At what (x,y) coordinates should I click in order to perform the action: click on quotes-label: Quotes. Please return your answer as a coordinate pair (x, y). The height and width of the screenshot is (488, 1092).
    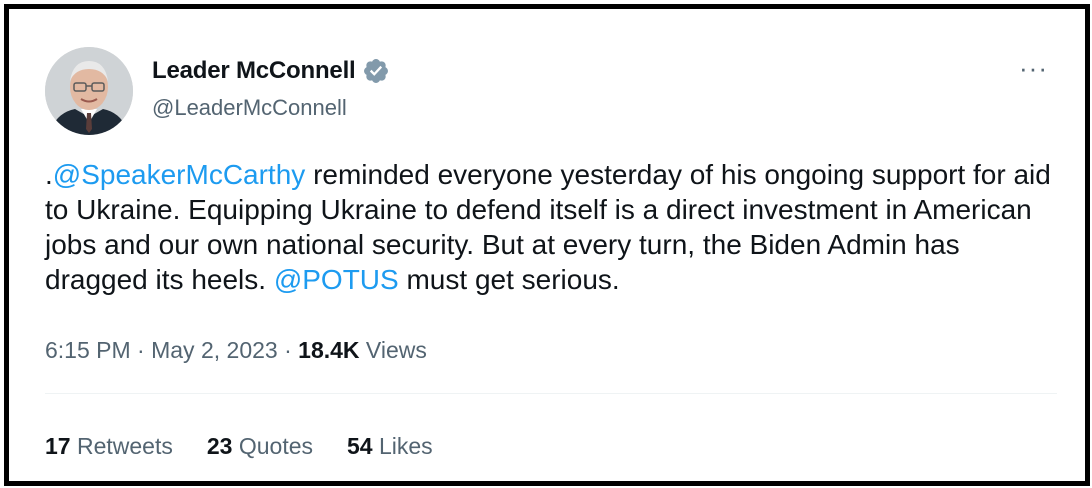
    Looking at the image, I should click on (272, 446).